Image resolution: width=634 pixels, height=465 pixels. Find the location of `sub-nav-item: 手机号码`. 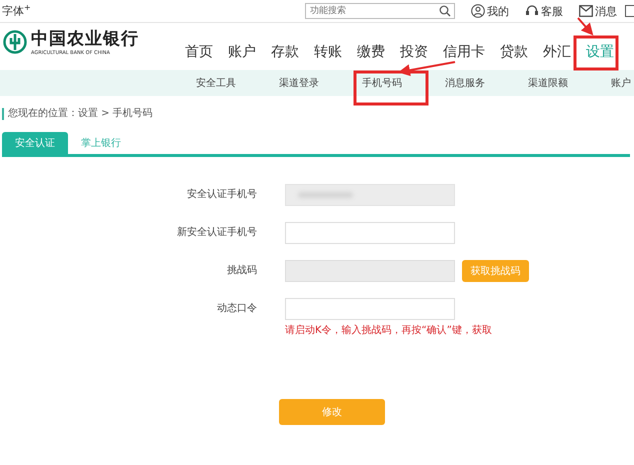

sub-nav-item: 手机号码 is located at coordinates (382, 83).